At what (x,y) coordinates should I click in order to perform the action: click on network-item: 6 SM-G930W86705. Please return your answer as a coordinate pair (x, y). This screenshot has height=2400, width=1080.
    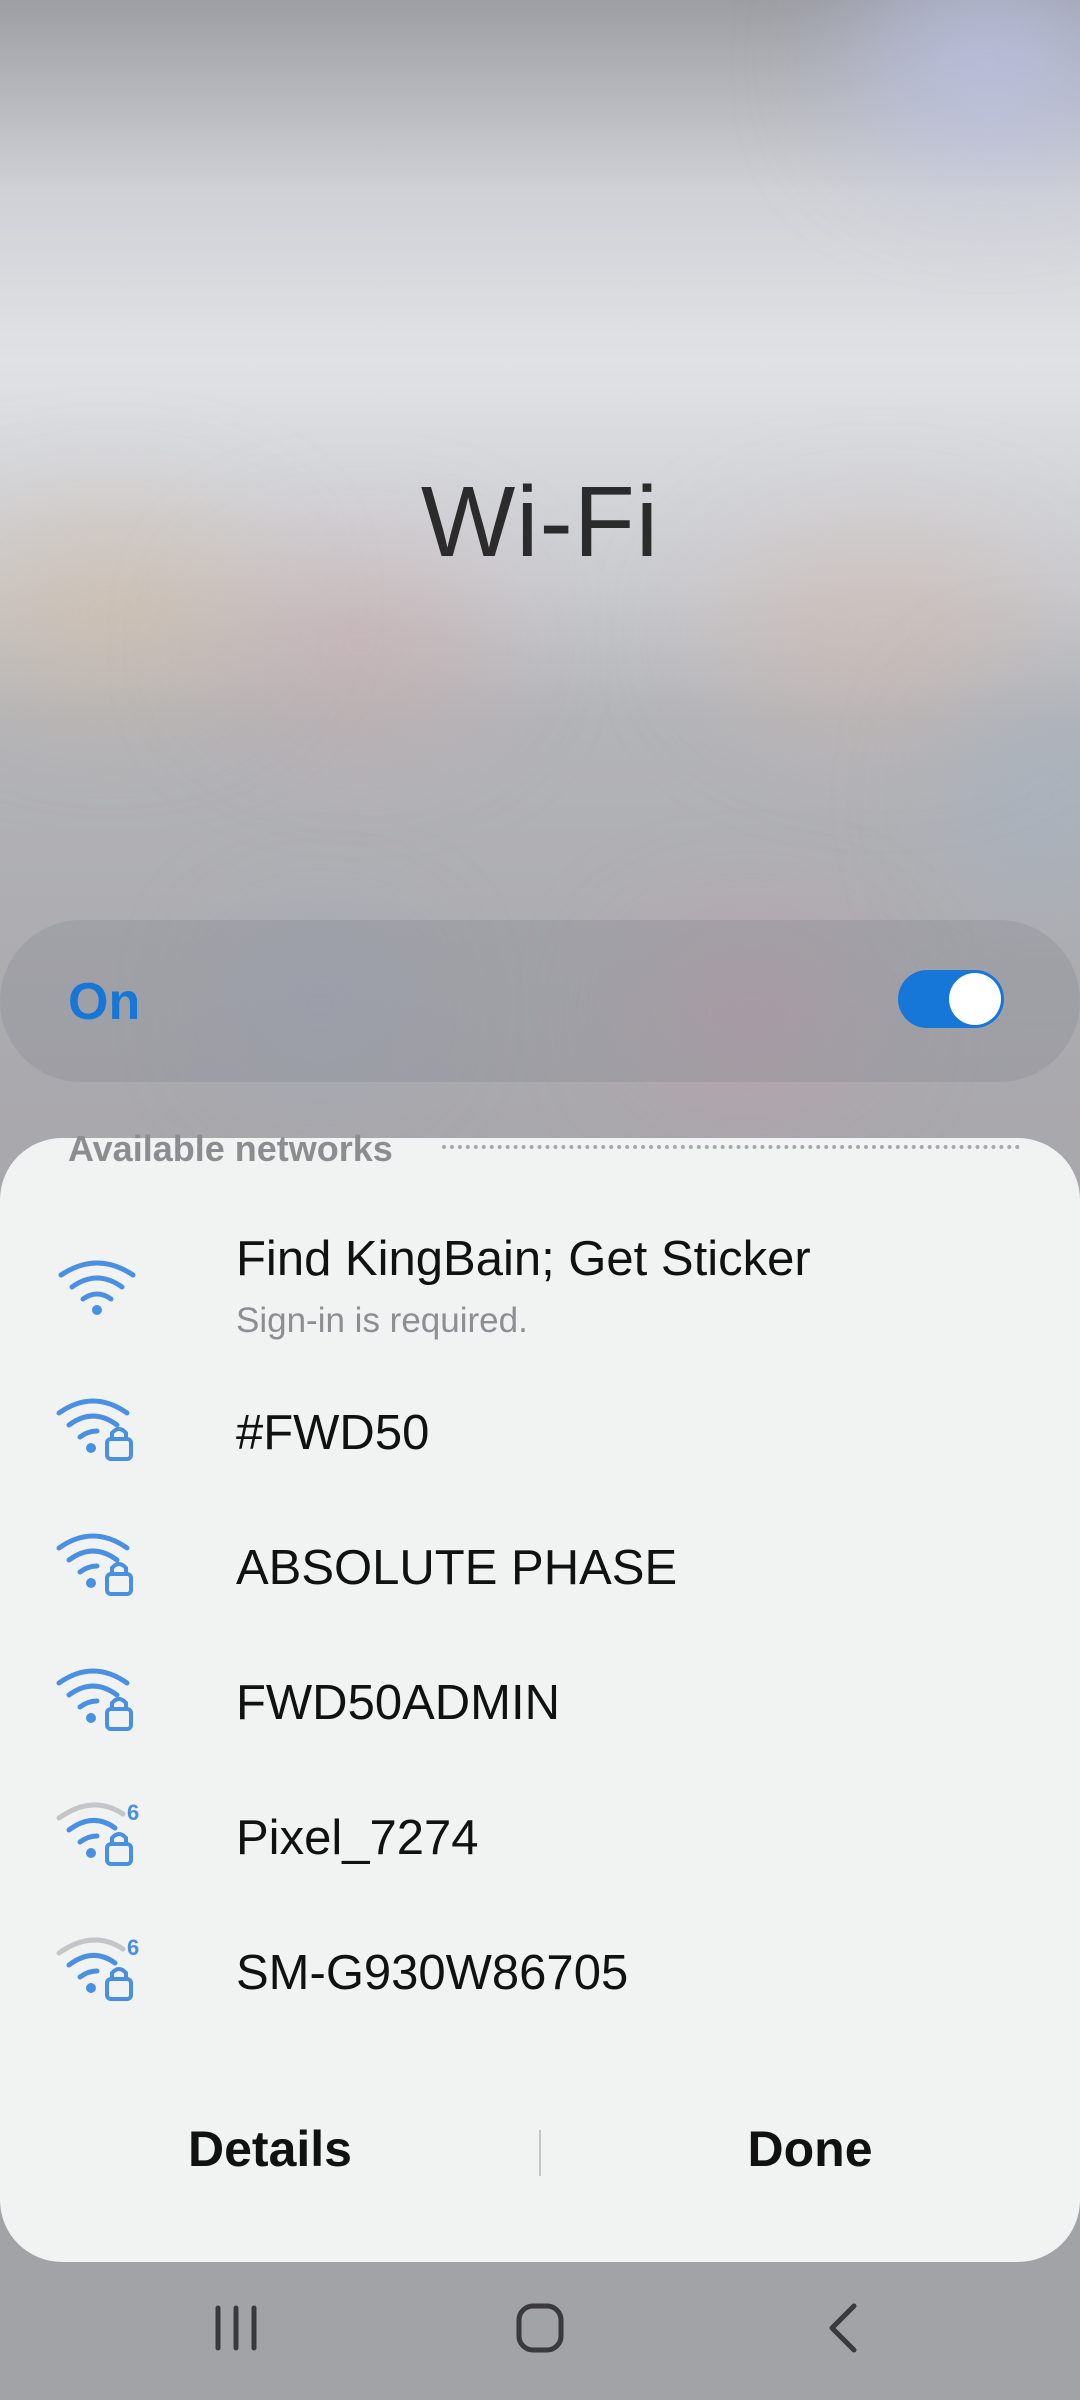
    Looking at the image, I should click on (540, 1975).